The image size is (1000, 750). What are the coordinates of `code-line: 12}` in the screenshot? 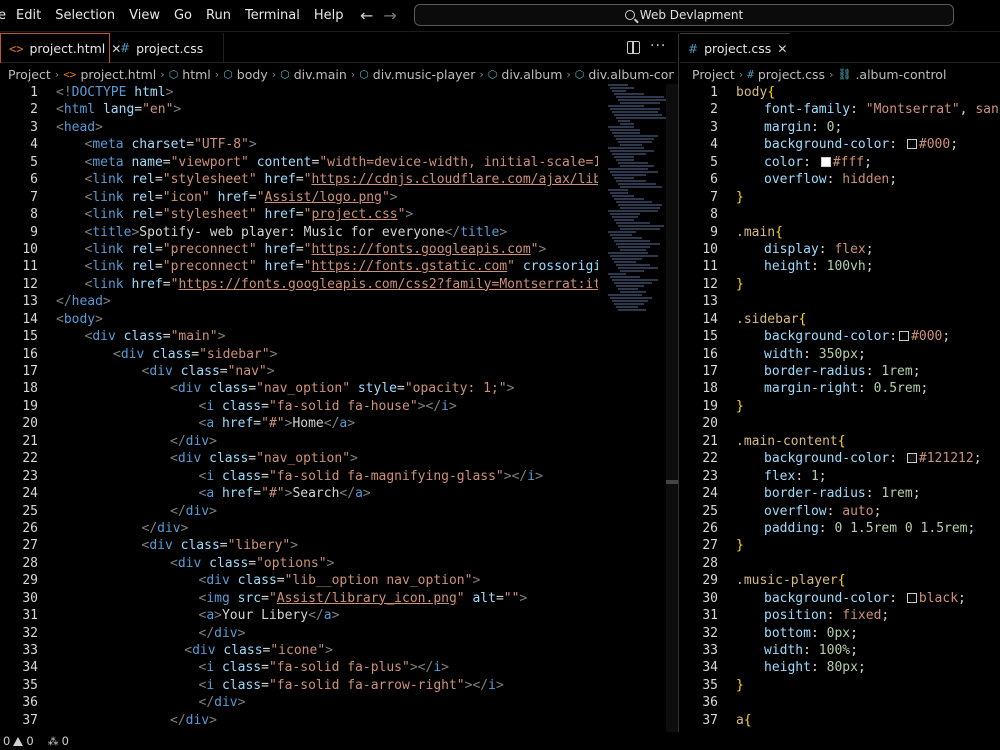 It's located at (840, 284).